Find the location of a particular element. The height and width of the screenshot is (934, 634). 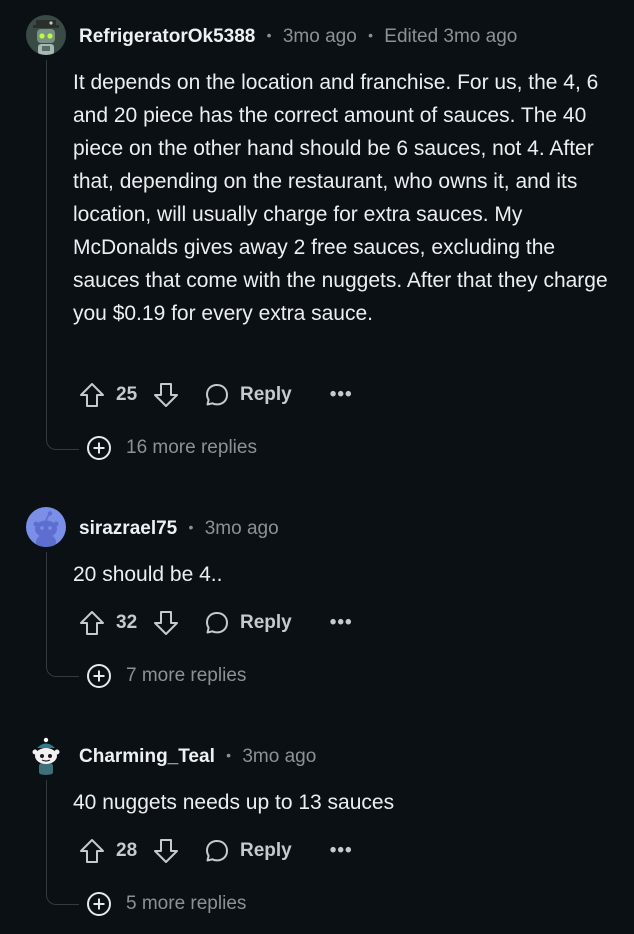

author-name: RefrigeratorOk5388 is located at coordinates (167, 36).